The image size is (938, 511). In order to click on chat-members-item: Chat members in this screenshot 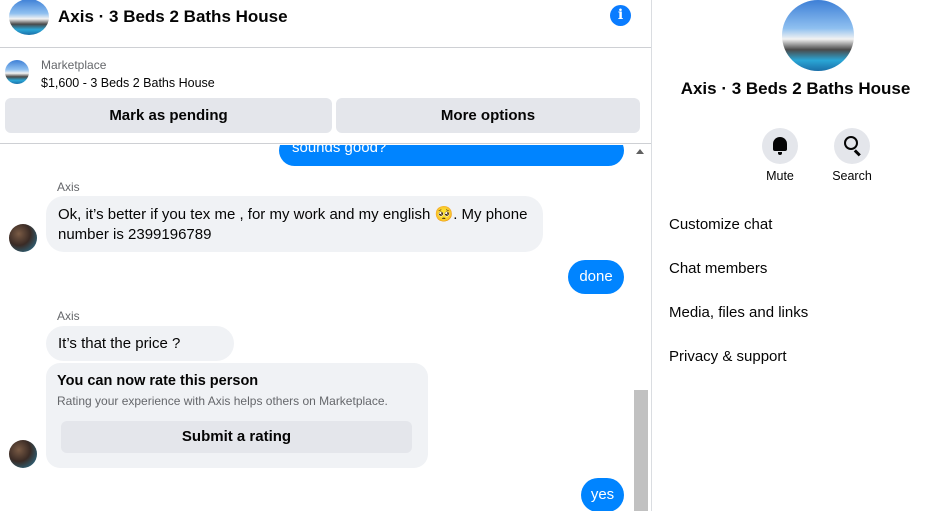, I will do `click(718, 268)`.